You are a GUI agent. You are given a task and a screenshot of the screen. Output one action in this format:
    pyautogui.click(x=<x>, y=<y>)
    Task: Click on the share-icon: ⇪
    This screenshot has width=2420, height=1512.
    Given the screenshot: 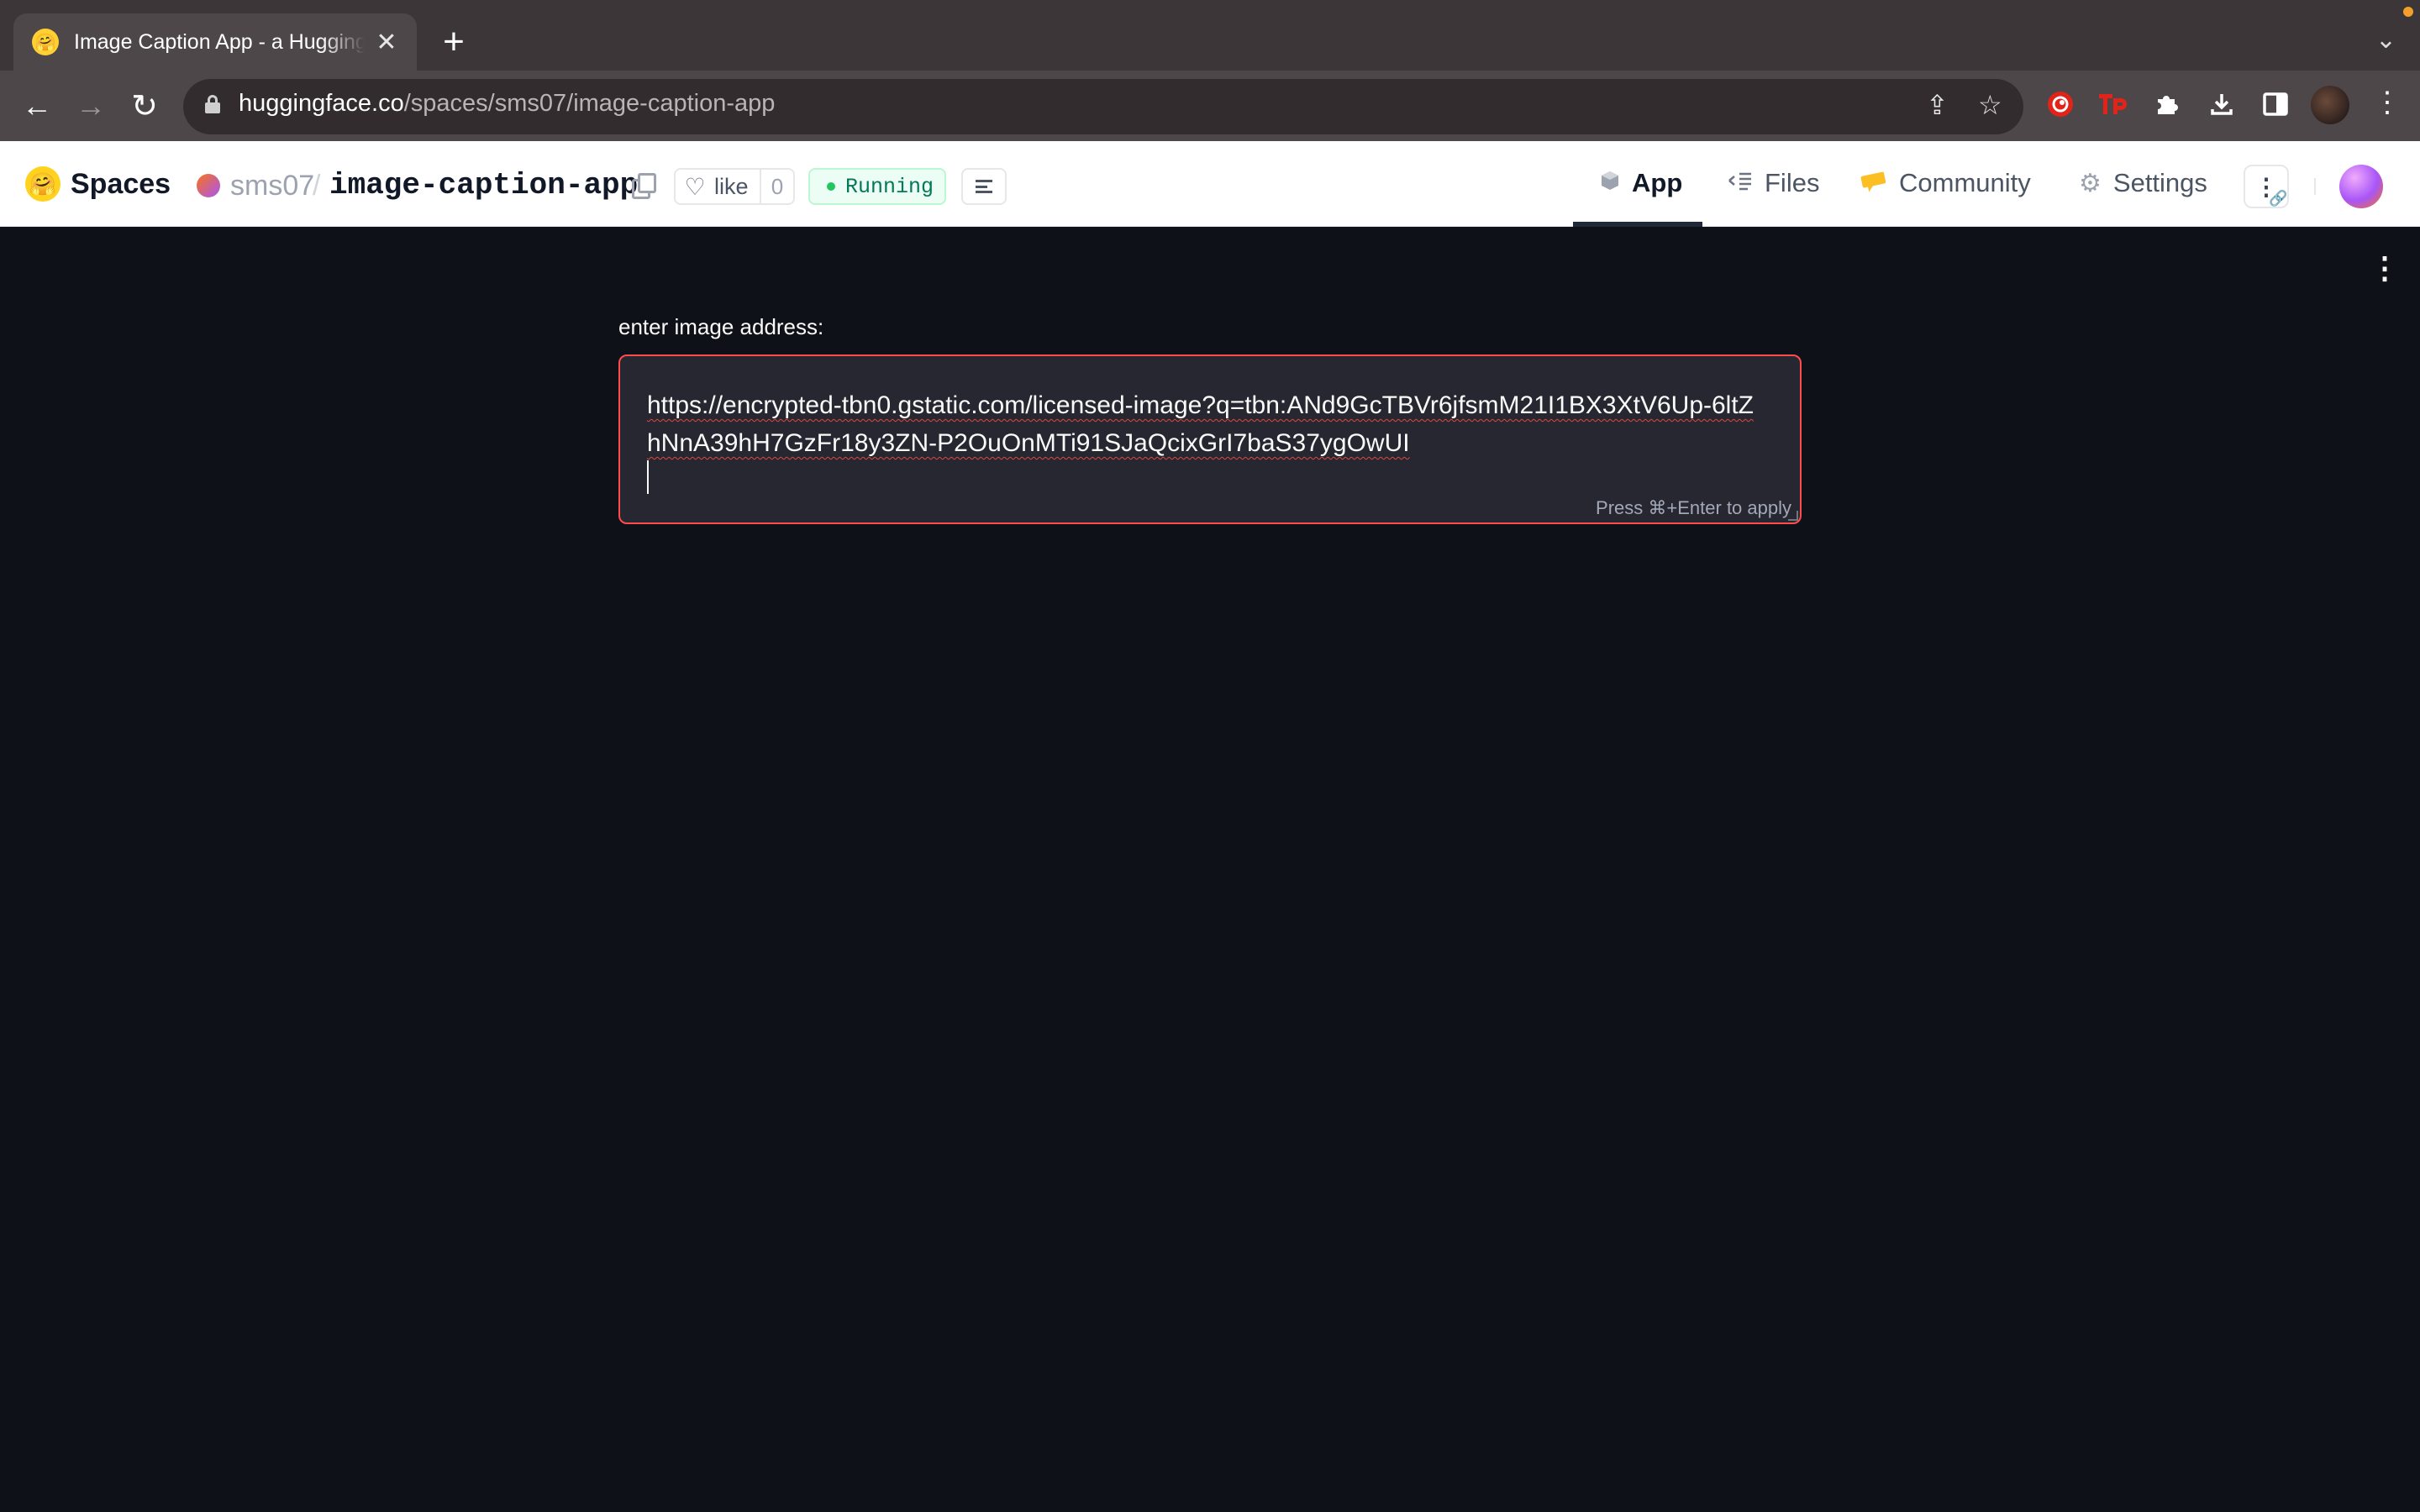 What is the action you would take?
    pyautogui.click(x=1937, y=105)
    